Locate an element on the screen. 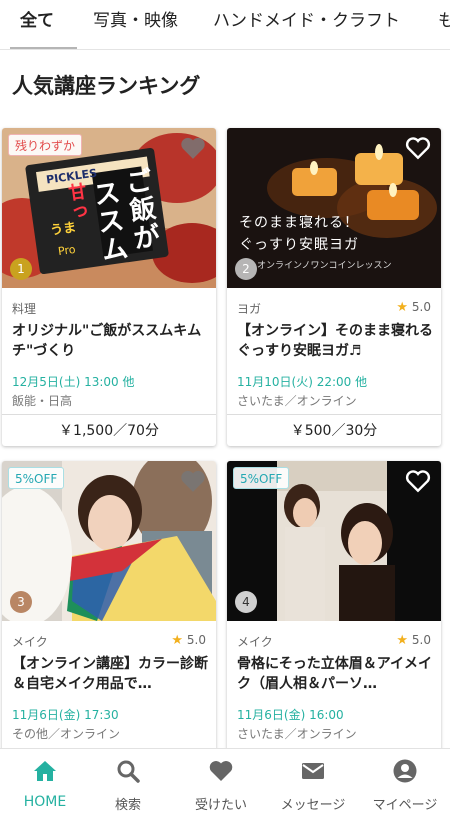  course-price: ￥1,500／70分 is located at coordinates (109, 430).